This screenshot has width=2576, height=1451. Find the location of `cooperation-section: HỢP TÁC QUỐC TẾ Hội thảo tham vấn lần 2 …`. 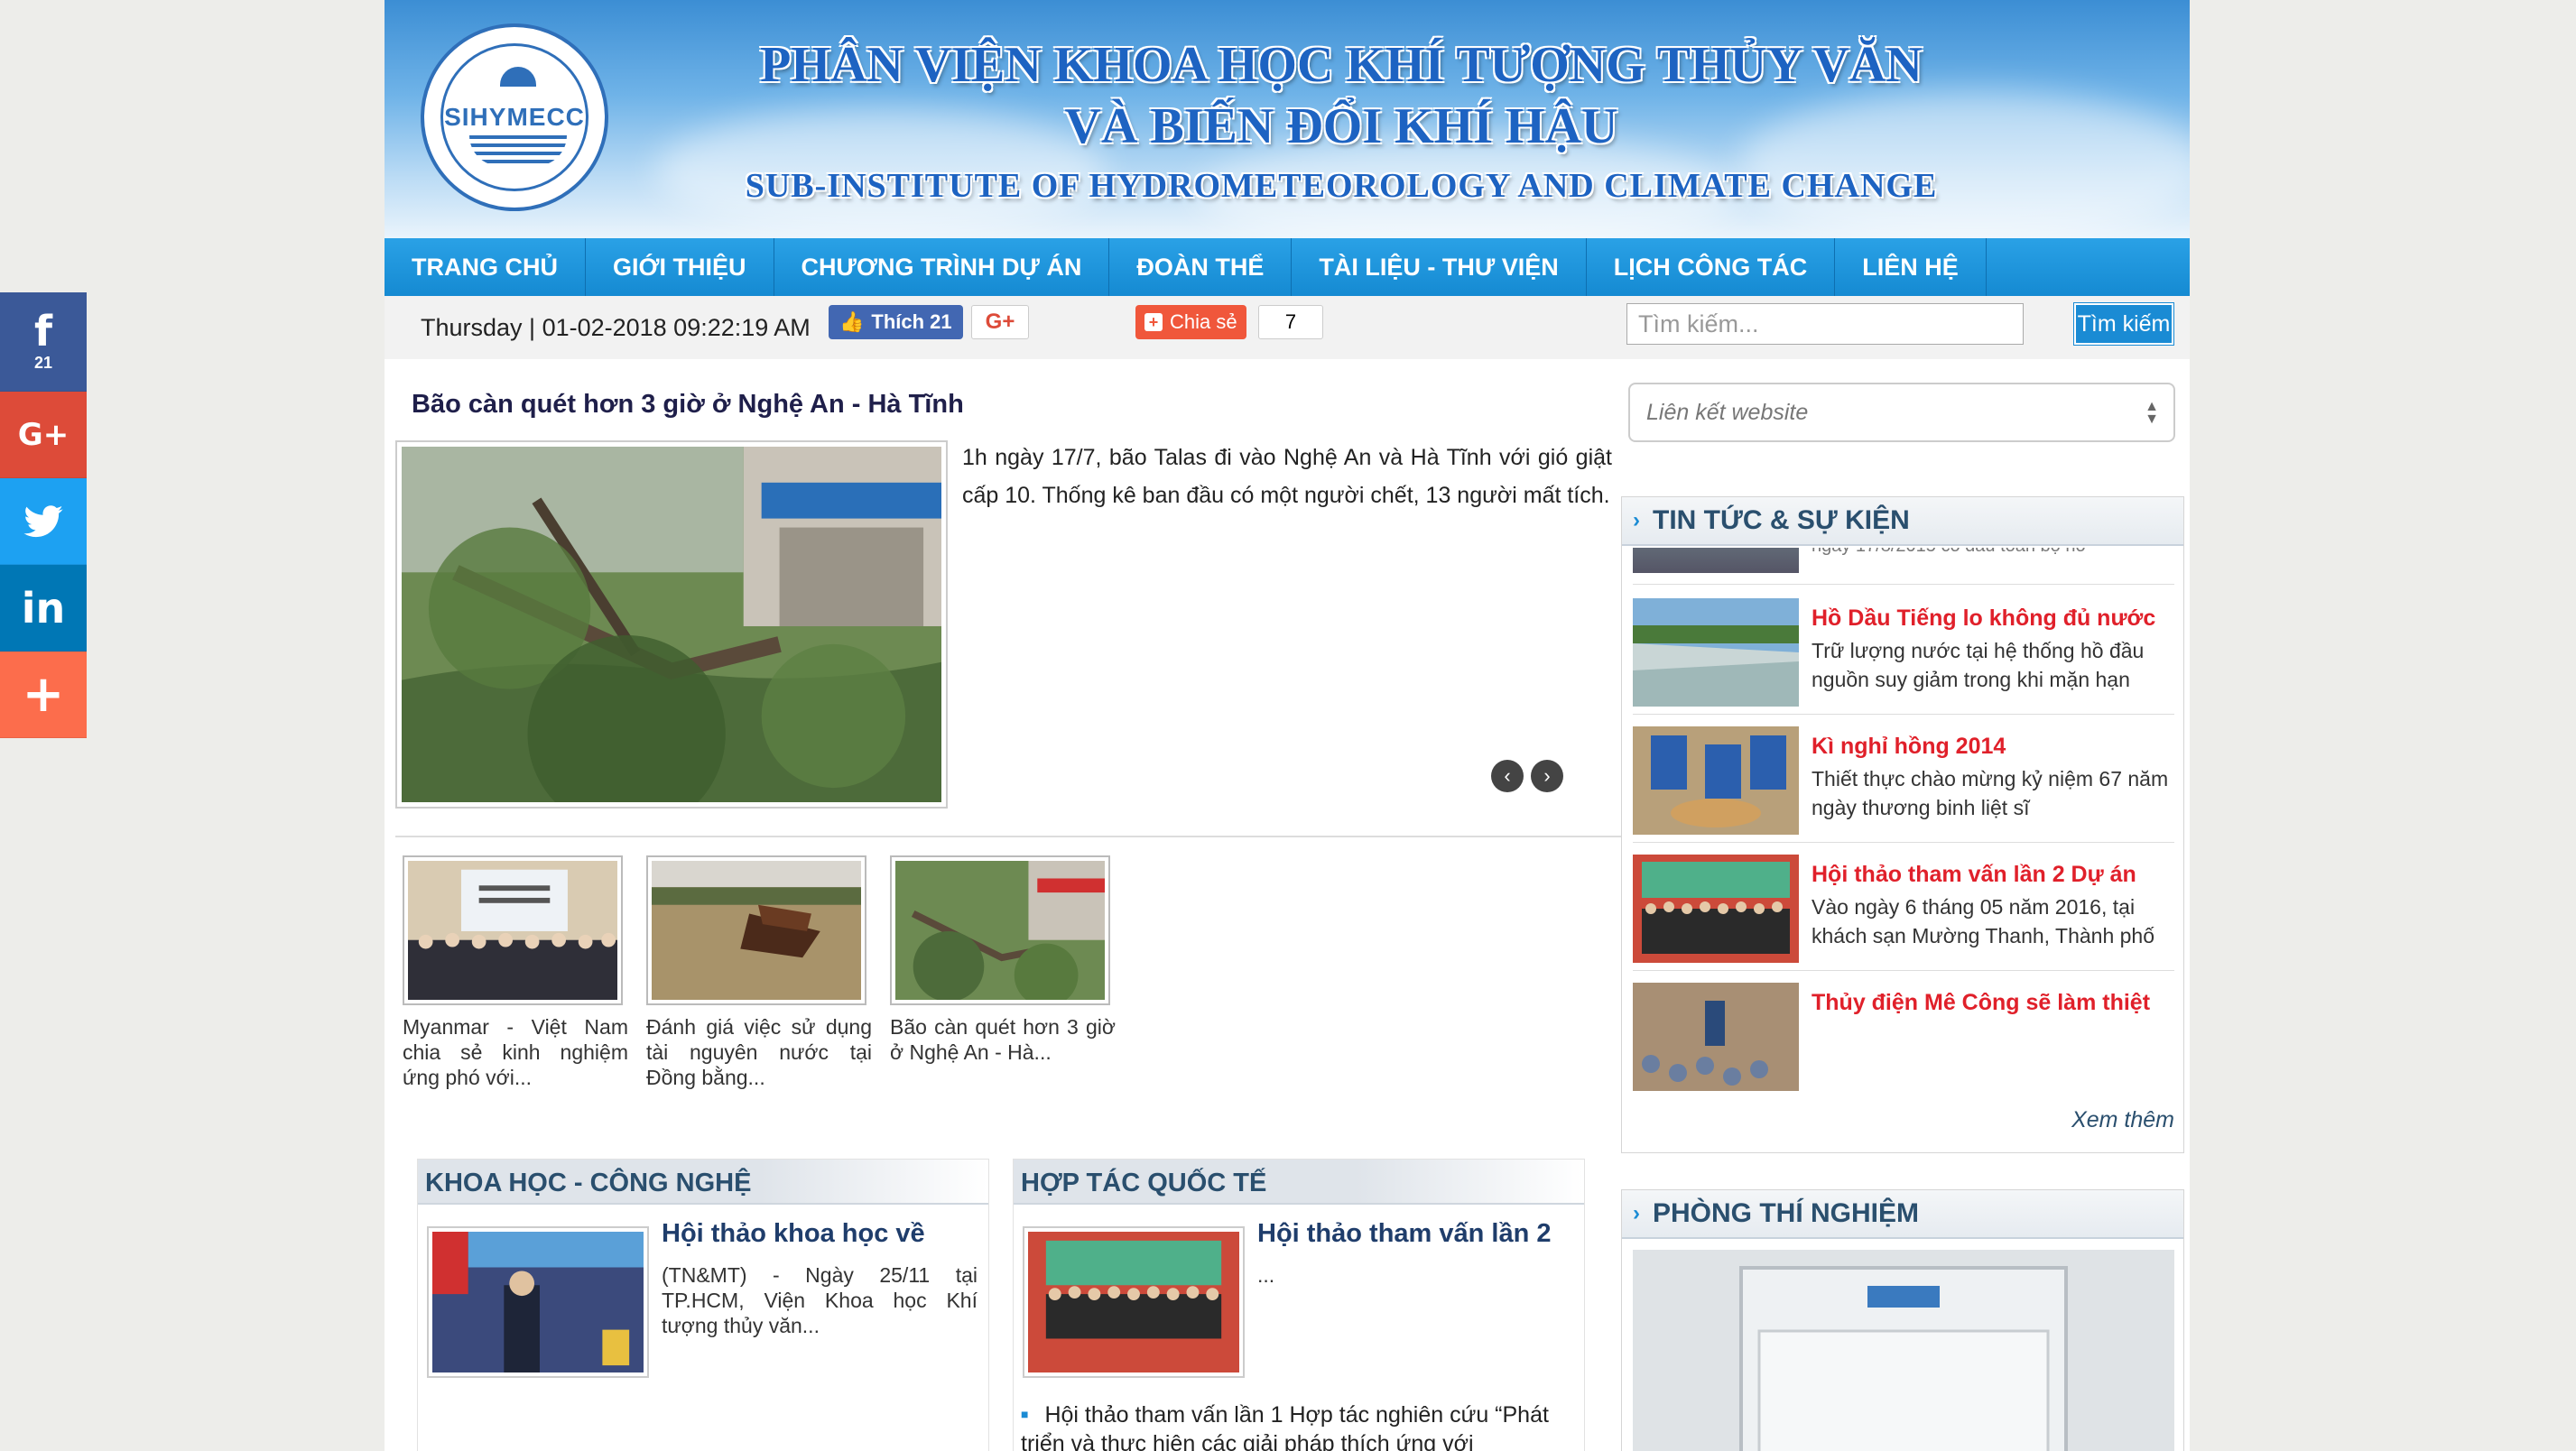

cooperation-section: HỢP TÁC QUỐC TẾ Hội thảo tham vấn lần 2 … is located at coordinates (1299, 1305).